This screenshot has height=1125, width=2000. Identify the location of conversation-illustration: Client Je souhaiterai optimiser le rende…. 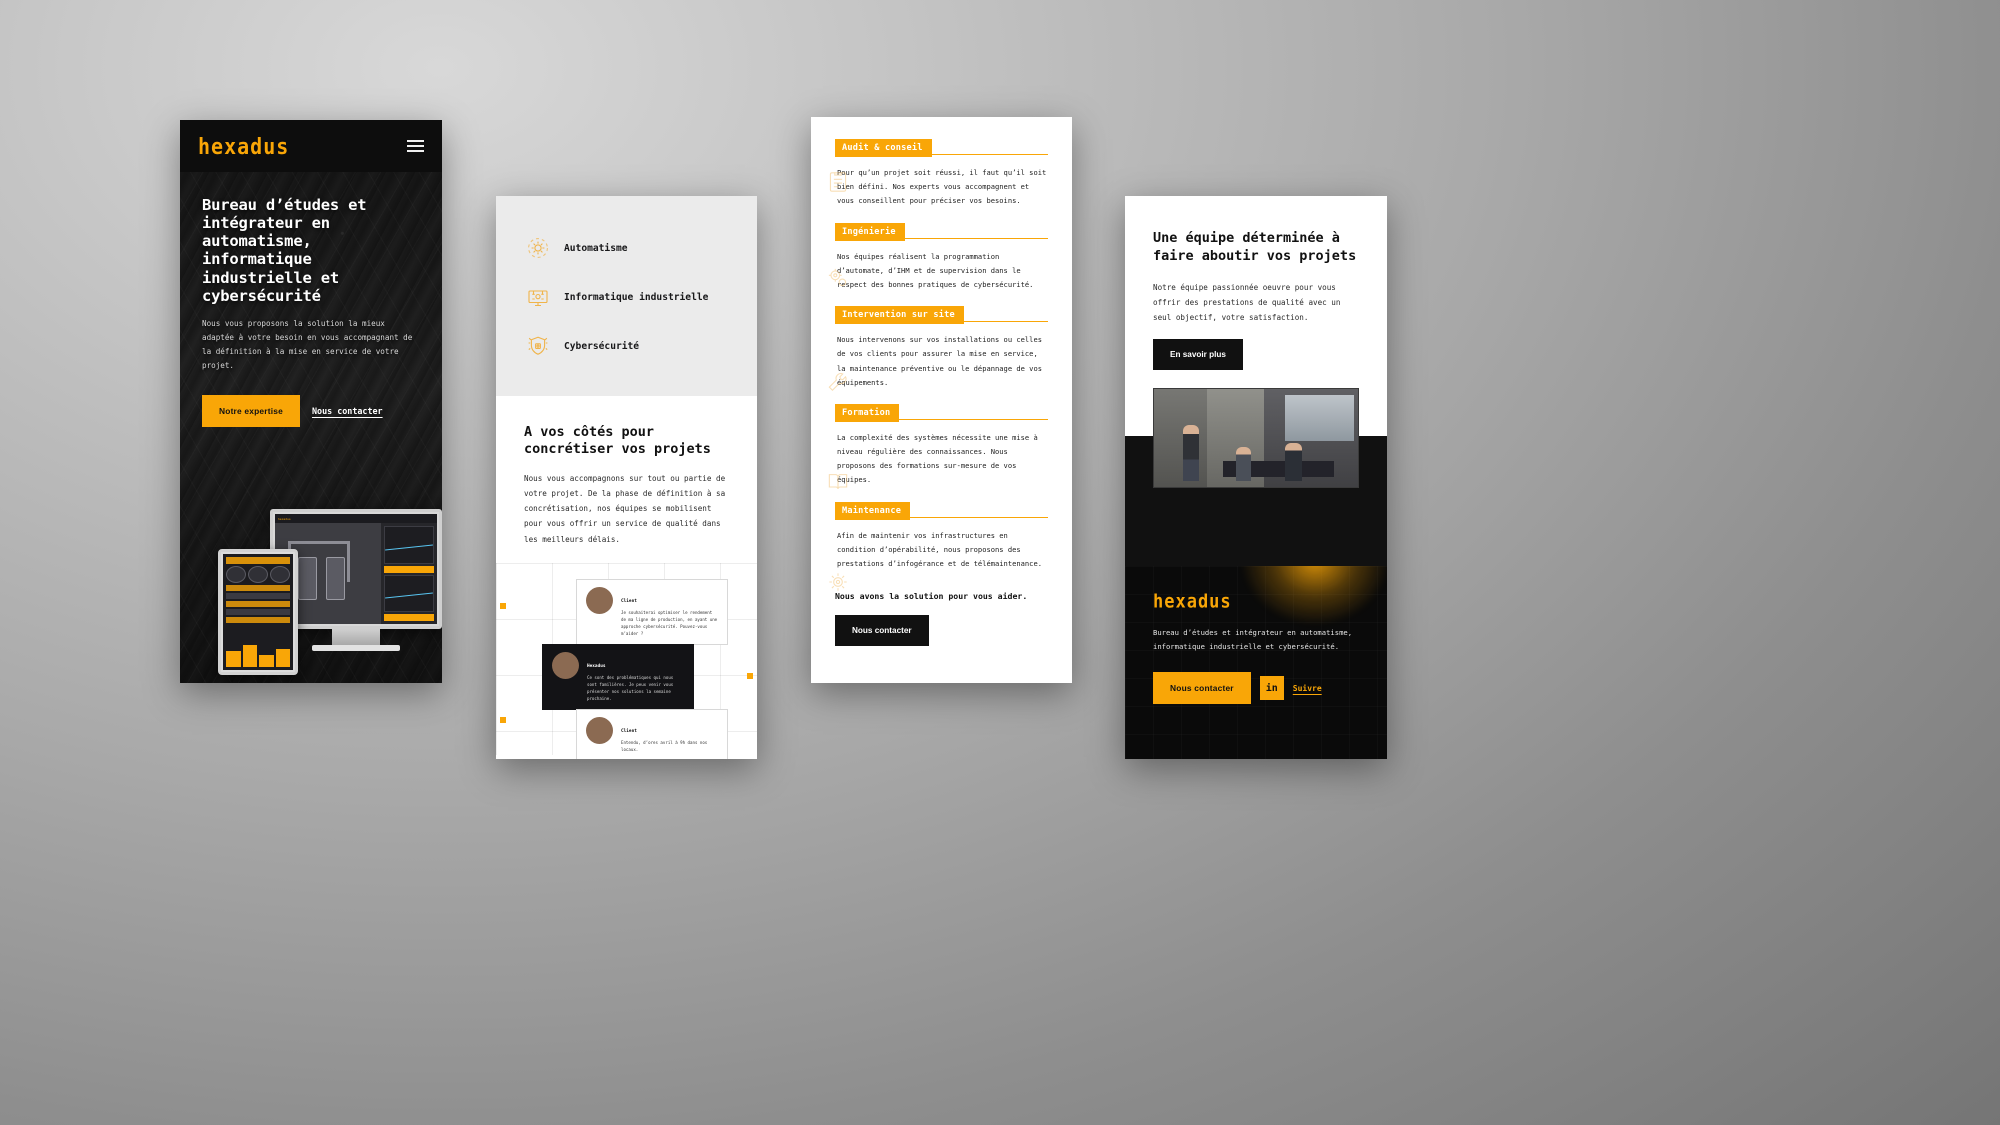
(626, 660).